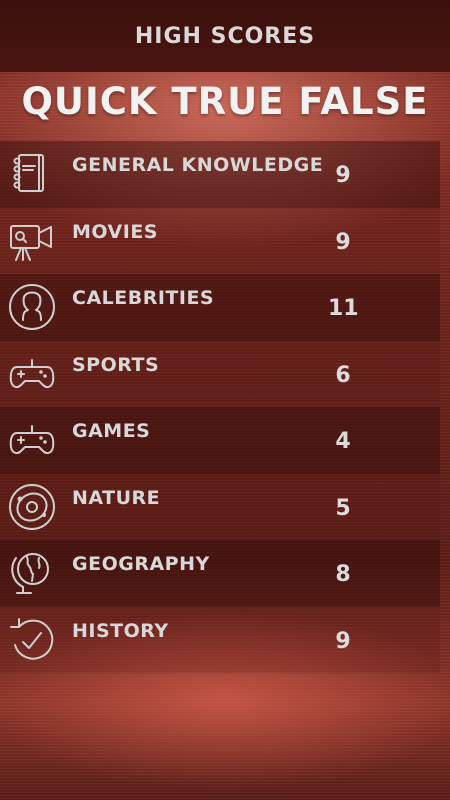 The height and width of the screenshot is (800, 450). Describe the element at coordinates (143, 298) in the screenshot. I see `category-label: CALEBRITIES` at that location.